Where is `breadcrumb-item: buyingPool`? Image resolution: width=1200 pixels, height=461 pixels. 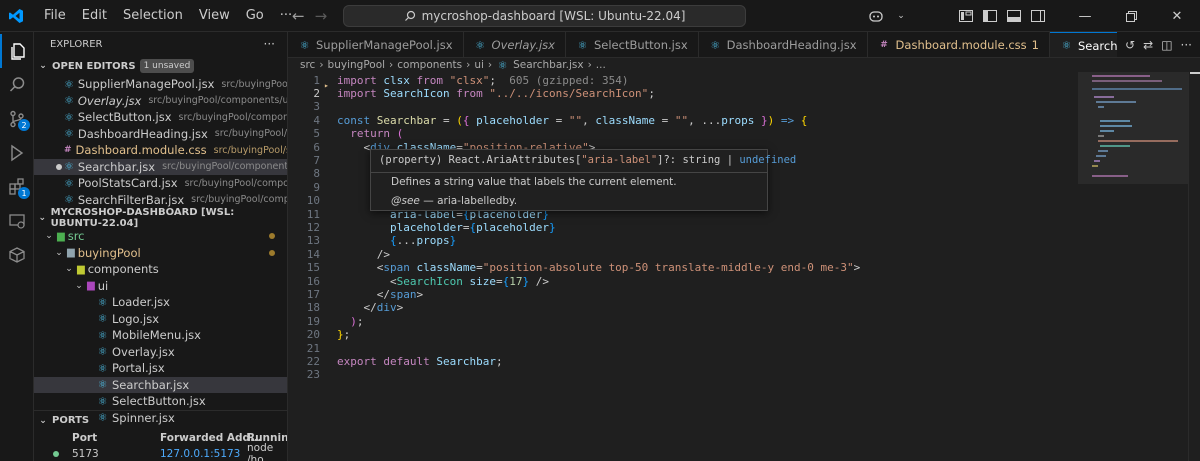 breadcrumb-item: buyingPool is located at coordinates (357, 65).